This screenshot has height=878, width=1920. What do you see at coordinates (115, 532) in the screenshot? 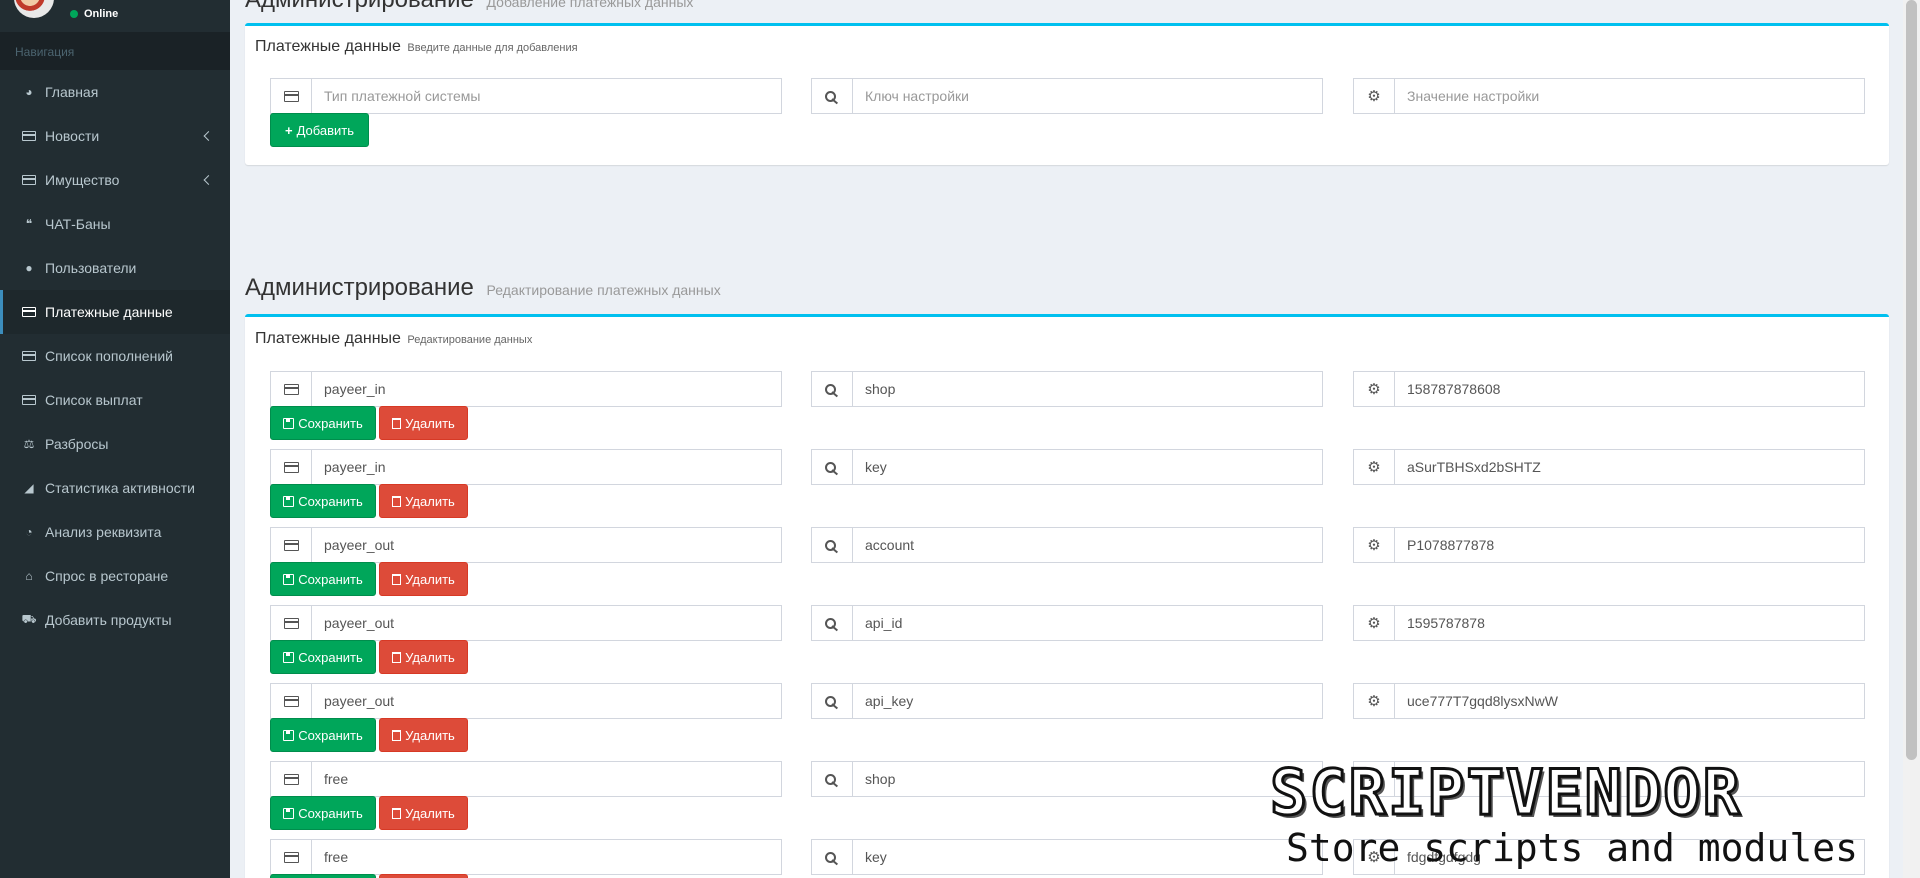
I see `sidebar-item-requisite-analysis: ◔ Анализ реквизита` at bounding box center [115, 532].